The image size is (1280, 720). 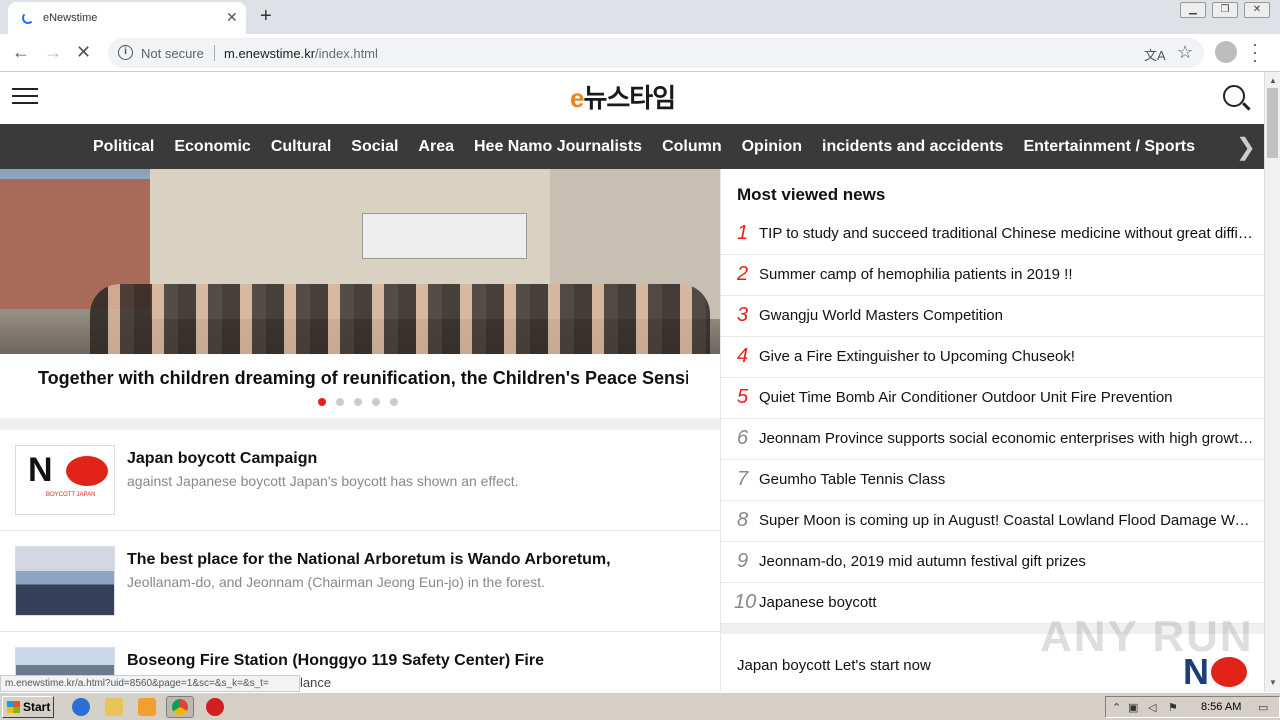 I want to click on search-icon, so click(x=1234, y=96).